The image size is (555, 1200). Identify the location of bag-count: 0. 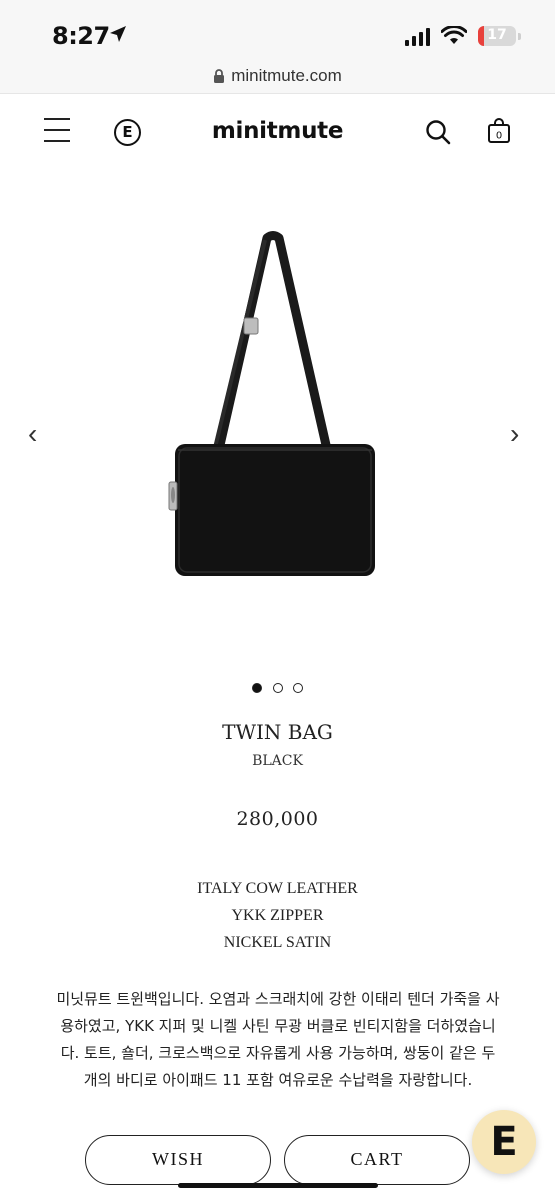
(499, 136).